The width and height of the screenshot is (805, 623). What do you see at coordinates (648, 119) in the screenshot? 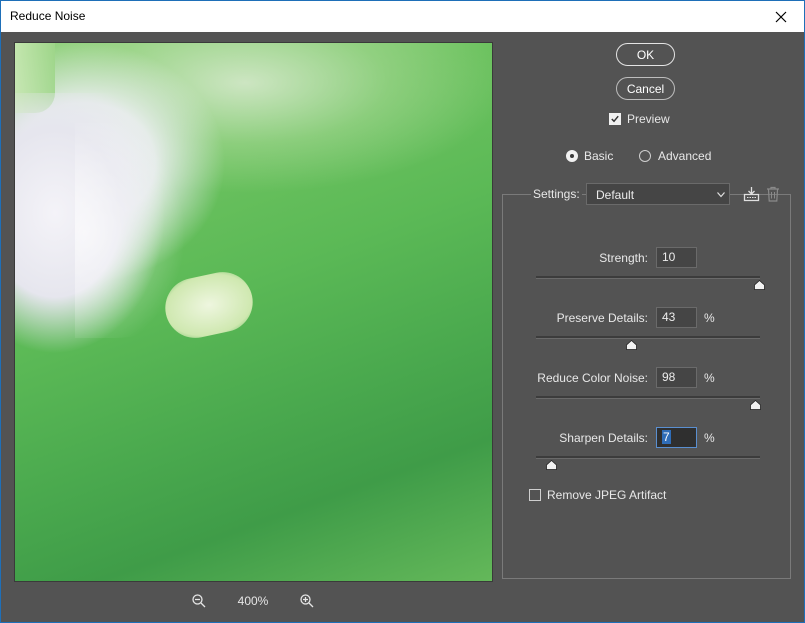
I see `preview-label: Preview` at bounding box center [648, 119].